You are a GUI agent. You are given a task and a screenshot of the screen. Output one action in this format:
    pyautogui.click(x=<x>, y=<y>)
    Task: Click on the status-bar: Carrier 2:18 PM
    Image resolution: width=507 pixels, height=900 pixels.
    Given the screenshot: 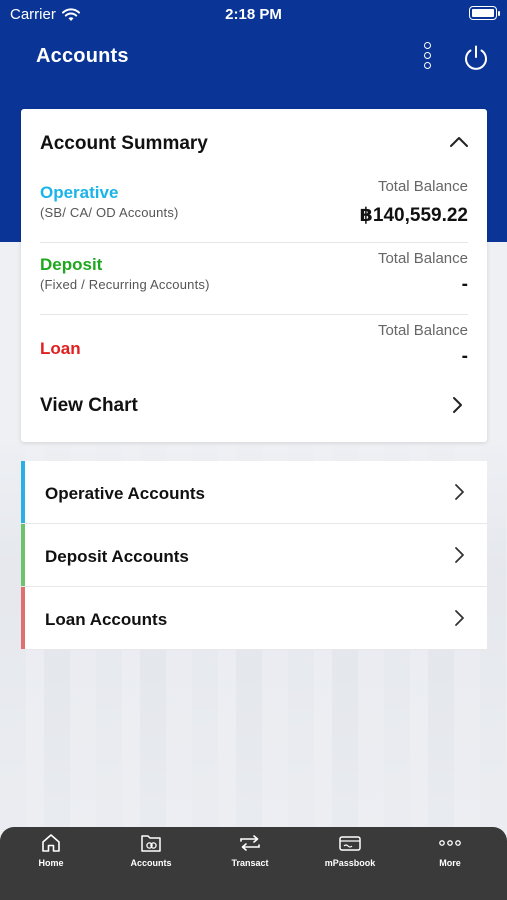 What is the action you would take?
    pyautogui.click(x=253, y=15)
    